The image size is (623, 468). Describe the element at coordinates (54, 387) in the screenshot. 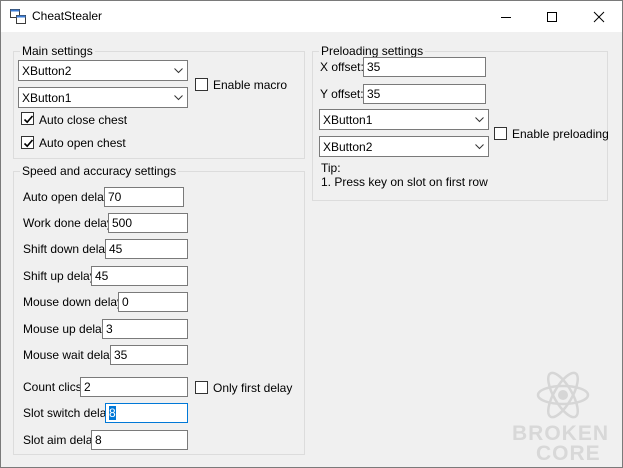

I see `count-clics-label: Count clics:` at that location.